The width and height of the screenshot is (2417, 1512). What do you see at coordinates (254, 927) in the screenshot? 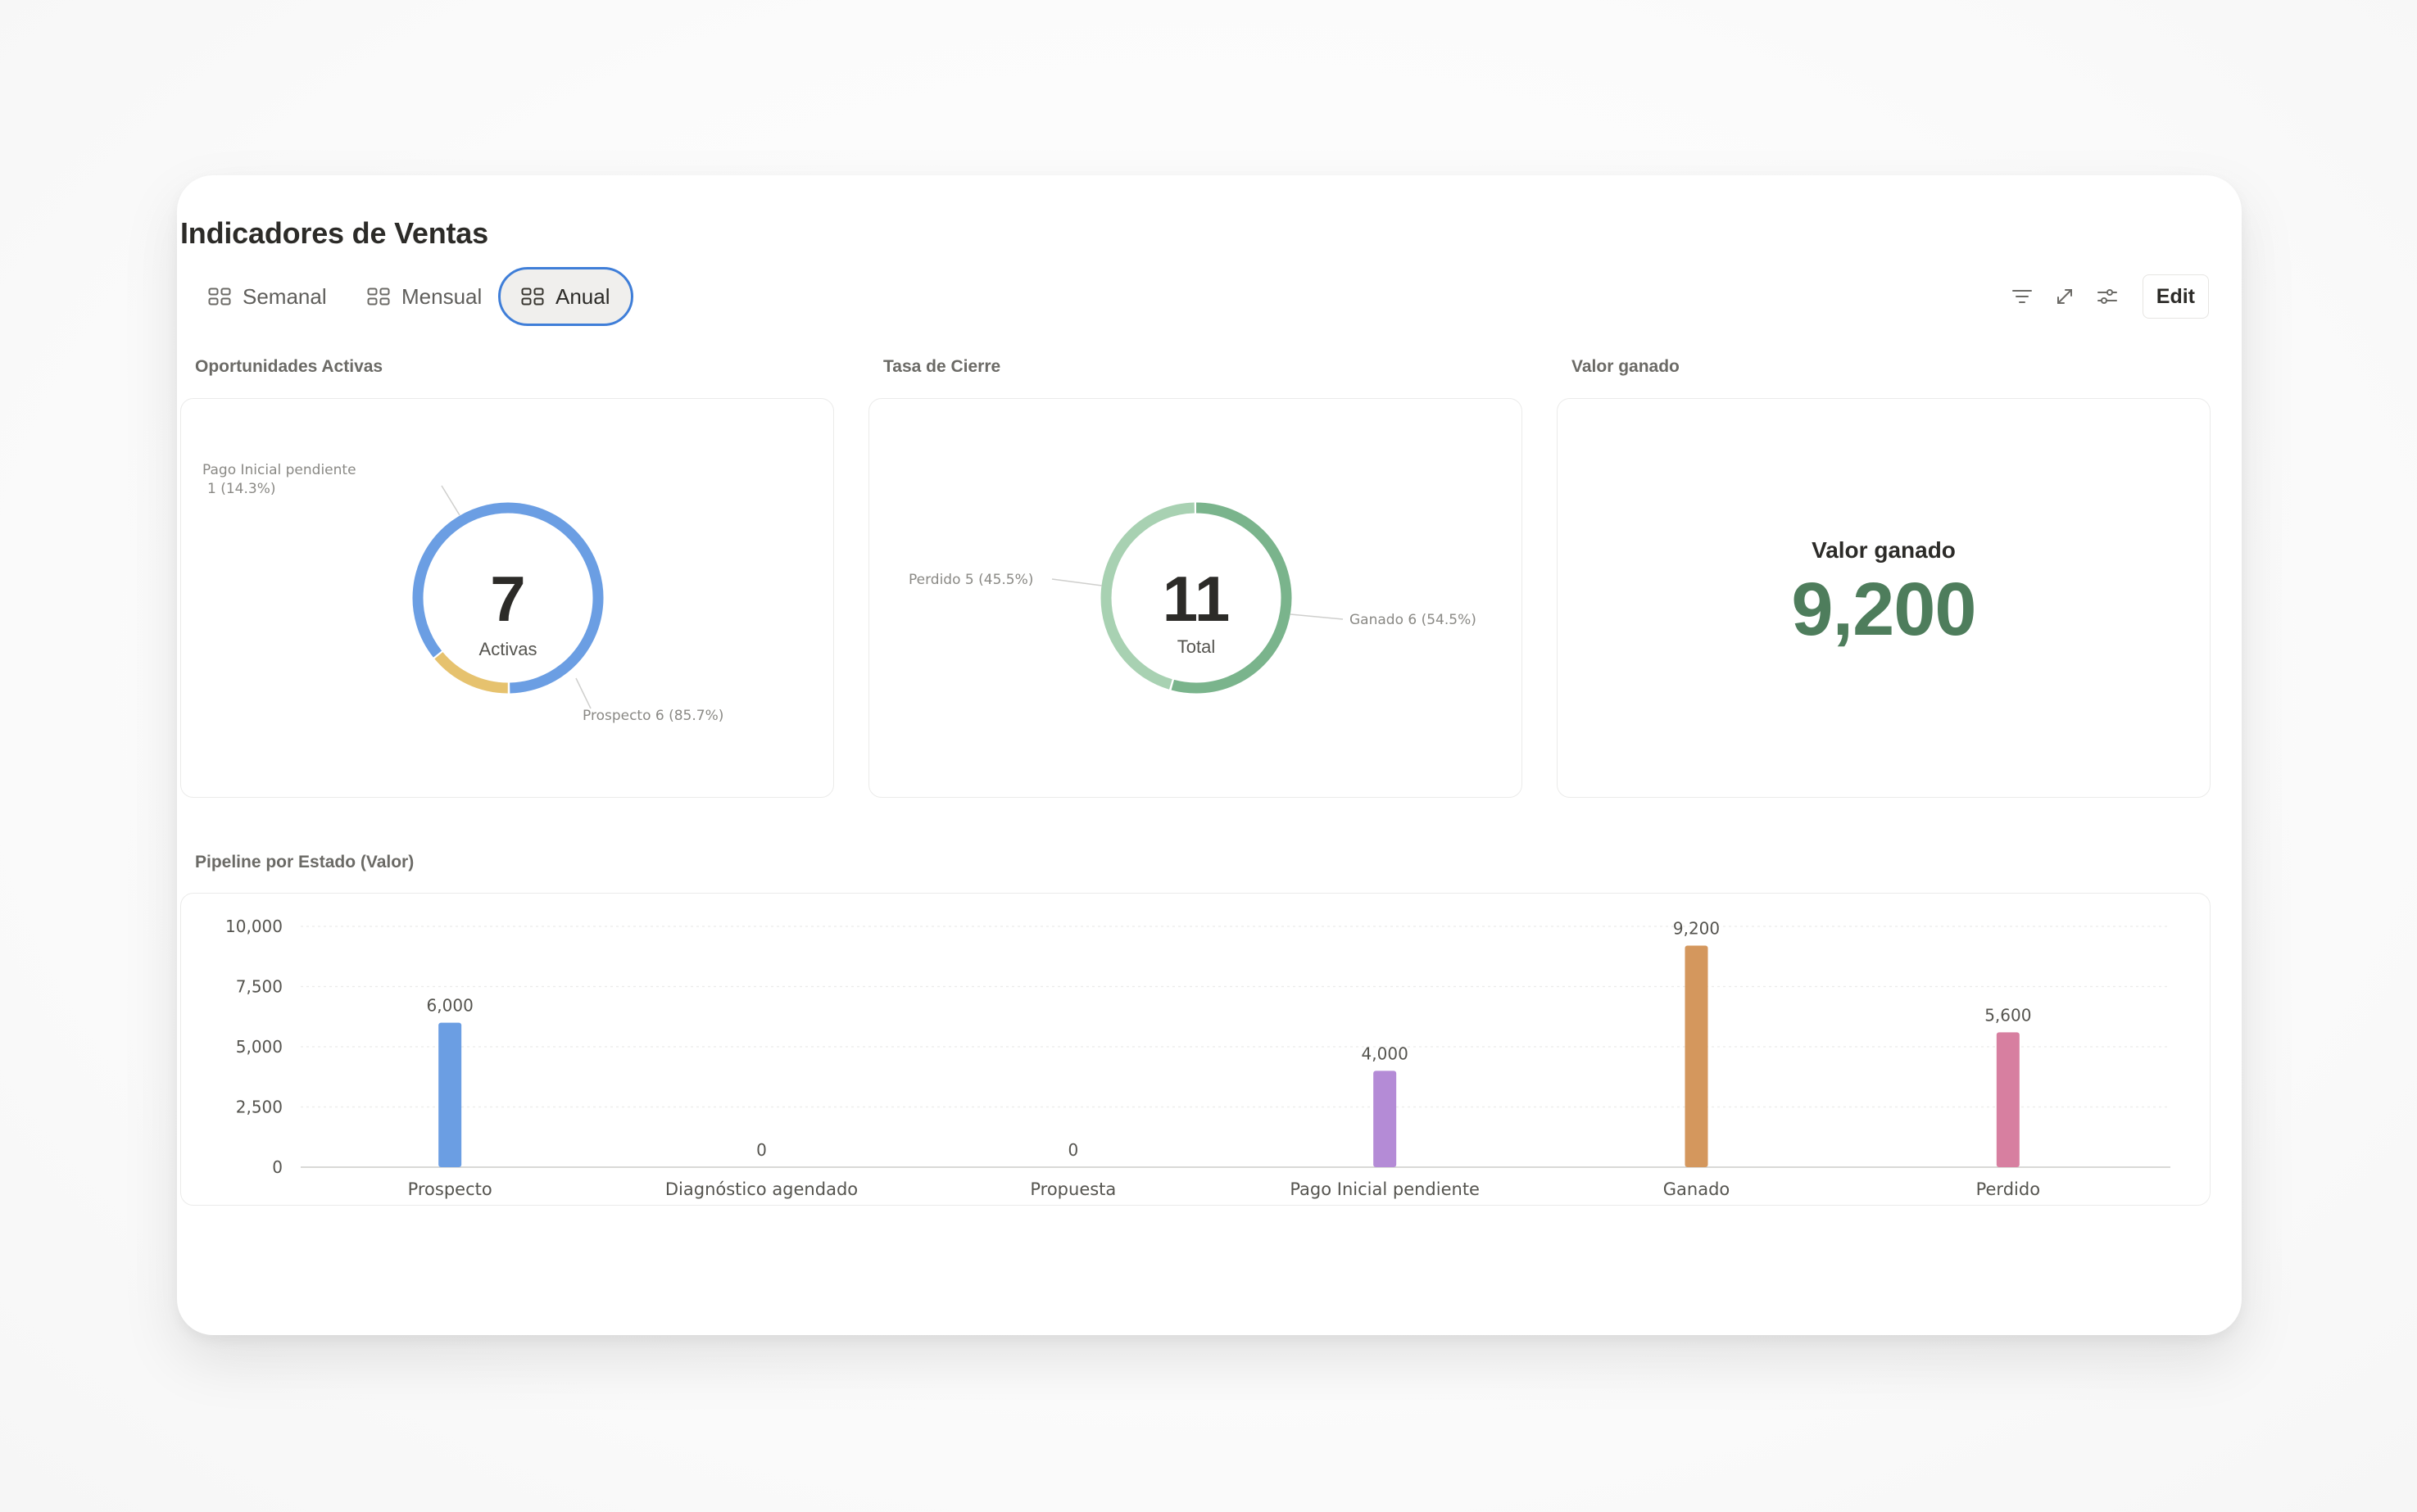
I see `y-tick-label: 10,000` at bounding box center [254, 927].